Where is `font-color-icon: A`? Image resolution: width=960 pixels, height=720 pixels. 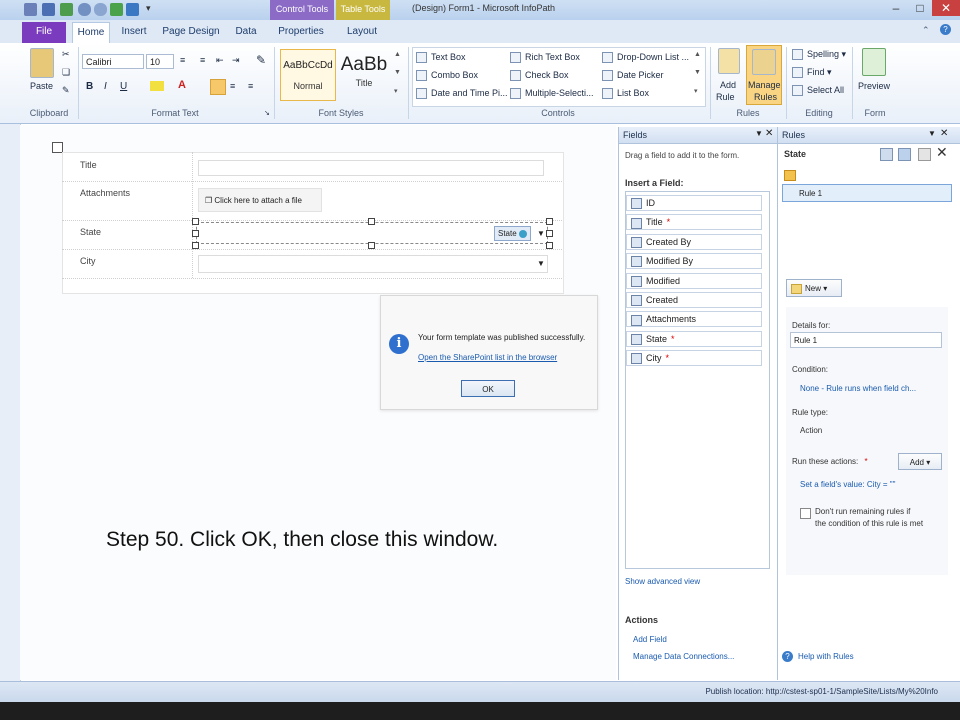 font-color-icon: A is located at coordinates (182, 85).